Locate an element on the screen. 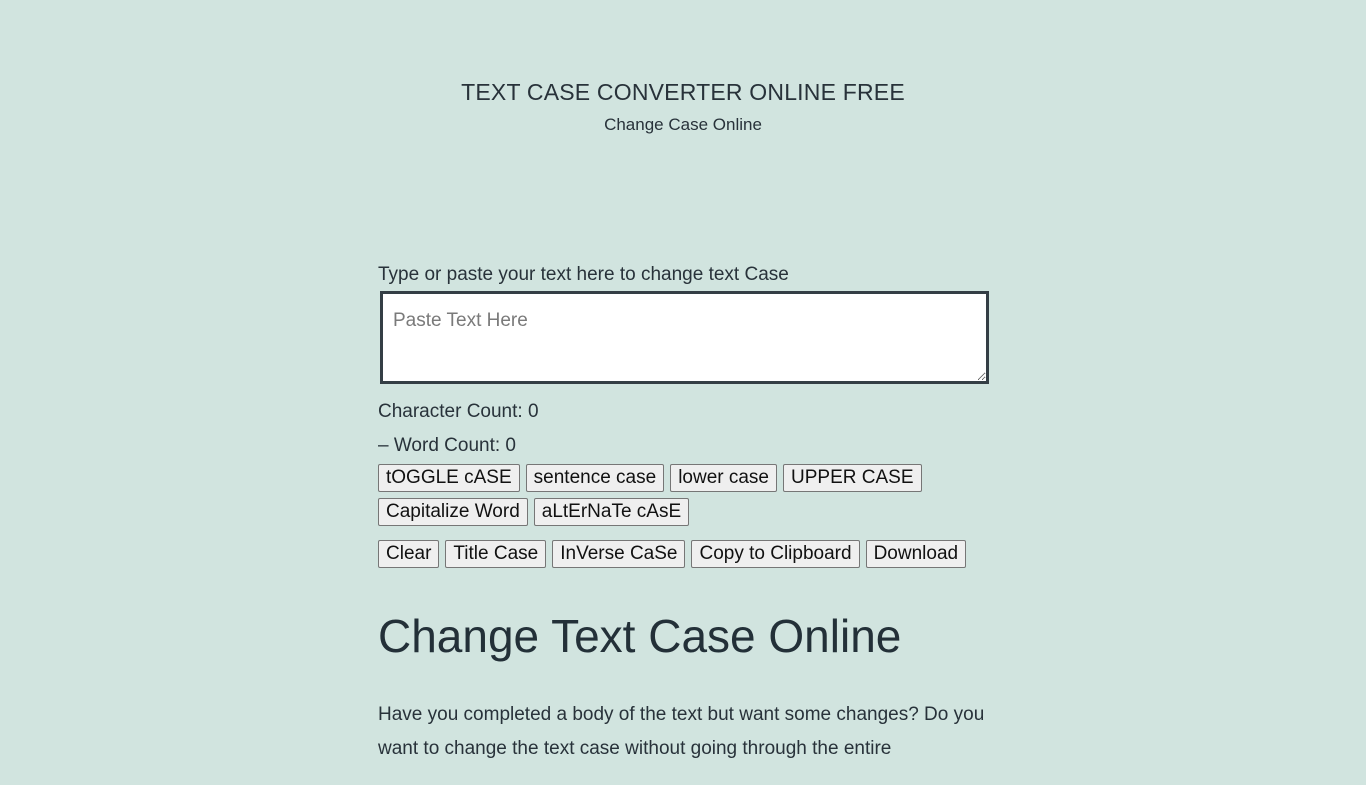 The height and width of the screenshot is (785, 1366). site-tagline: Change Case Online is located at coordinates (683, 124).